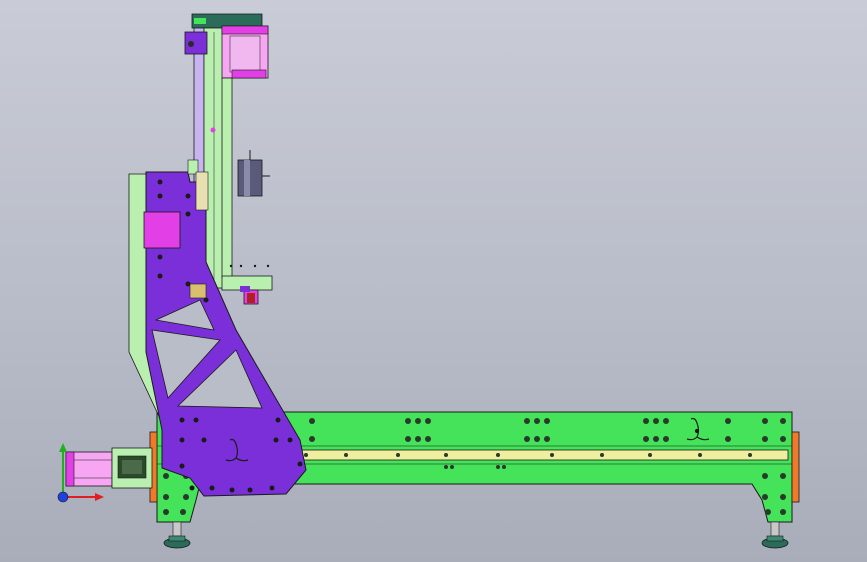 This screenshot has width=867, height=562. What do you see at coordinates (177, 535) in the screenshot?
I see `leveling-foot-left` at bounding box center [177, 535].